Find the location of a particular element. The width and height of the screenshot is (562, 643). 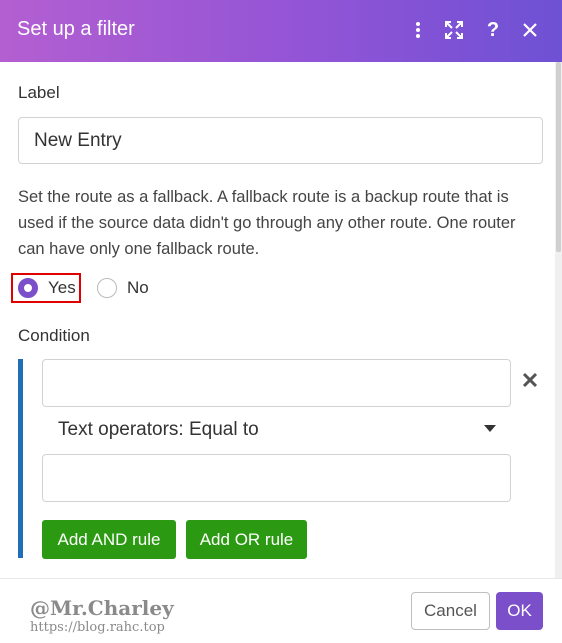

fallback-yes-radio: Yes is located at coordinates (47, 288).